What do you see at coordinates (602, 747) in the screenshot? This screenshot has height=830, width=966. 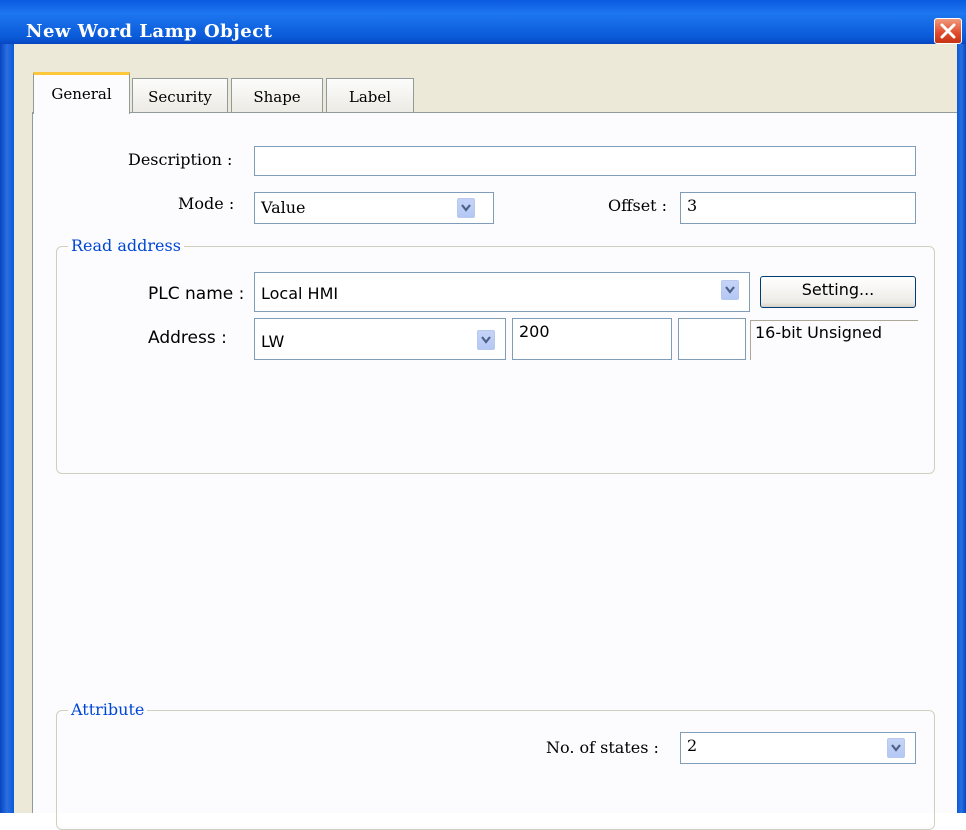 I see `states-label: No. of states :` at bounding box center [602, 747].